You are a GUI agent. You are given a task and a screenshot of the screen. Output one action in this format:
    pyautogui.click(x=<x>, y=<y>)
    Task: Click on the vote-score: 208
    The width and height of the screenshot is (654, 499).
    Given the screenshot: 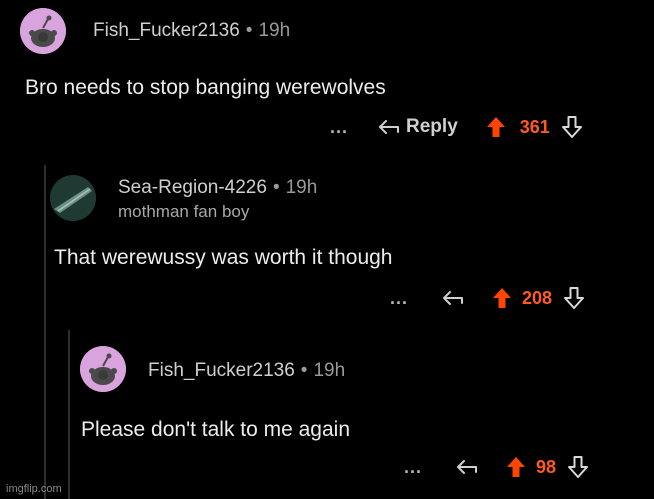 What is the action you would take?
    pyautogui.click(x=537, y=297)
    